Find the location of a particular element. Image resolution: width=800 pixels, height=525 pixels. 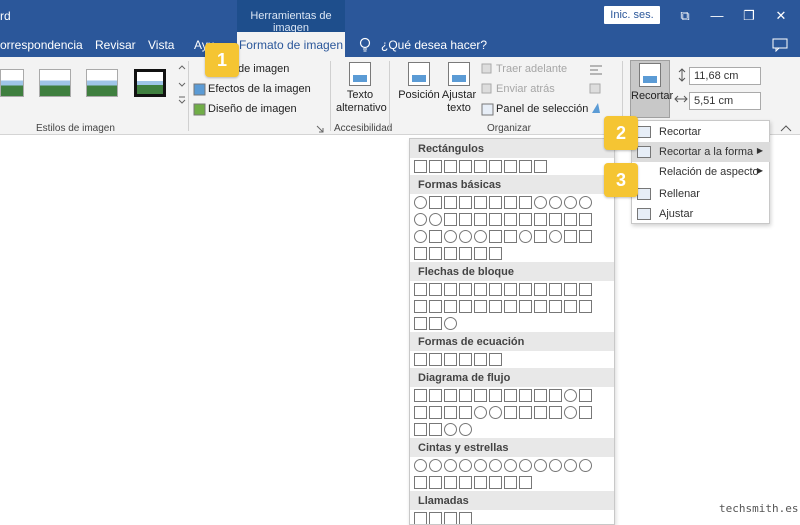

tab-vista: Vista is located at coordinates (161, 45).